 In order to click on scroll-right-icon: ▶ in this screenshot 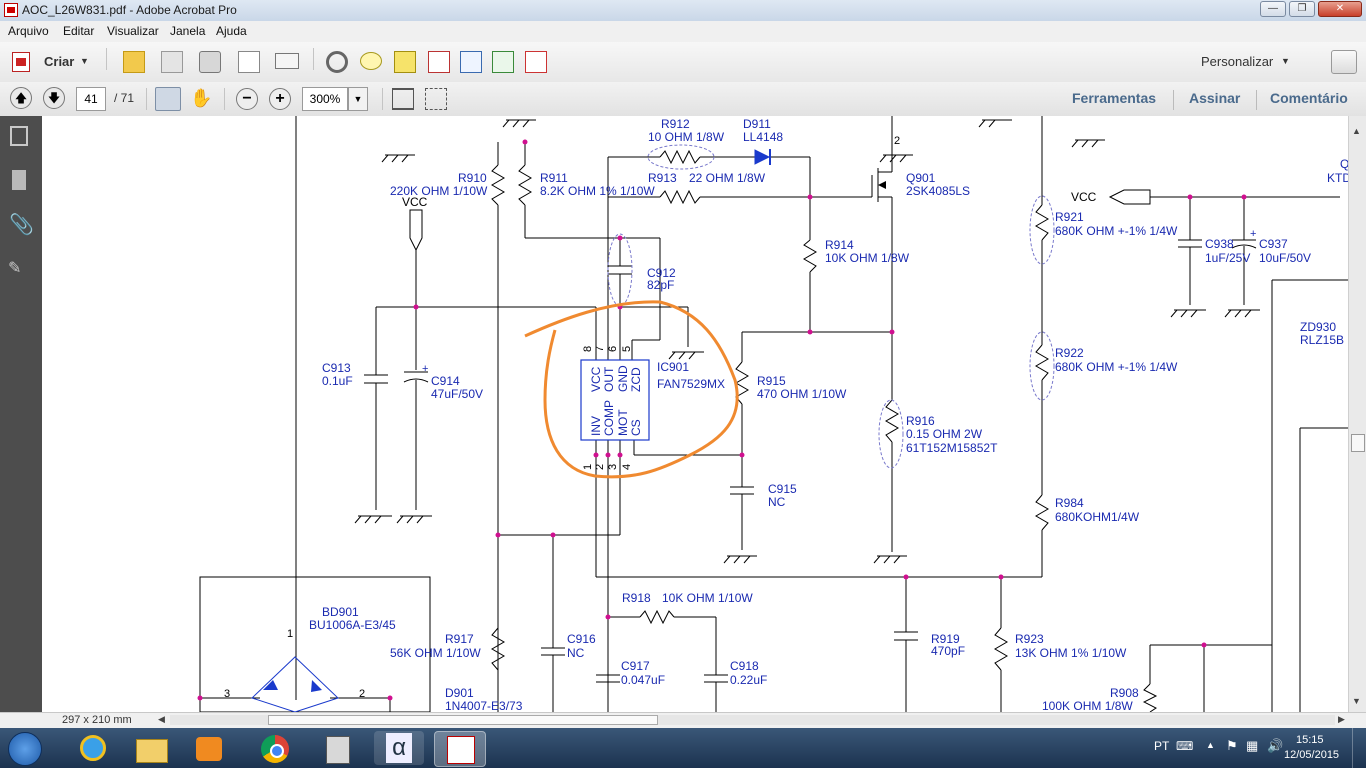, I will do `click(1341, 719)`.